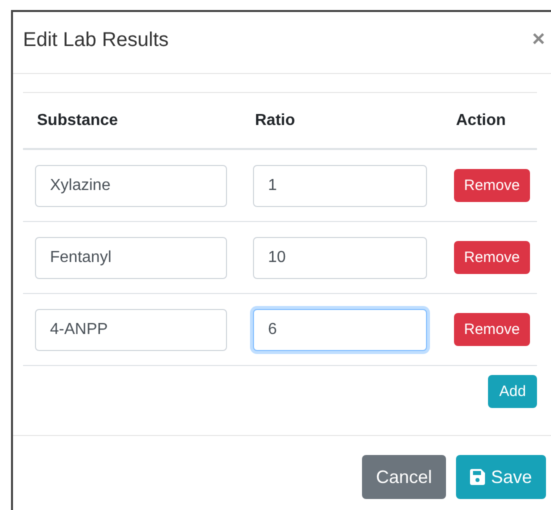 Image resolution: width=551 pixels, height=510 pixels. Describe the element at coordinates (404, 477) in the screenshot. I see `cancel-button: Cancel` at that location.